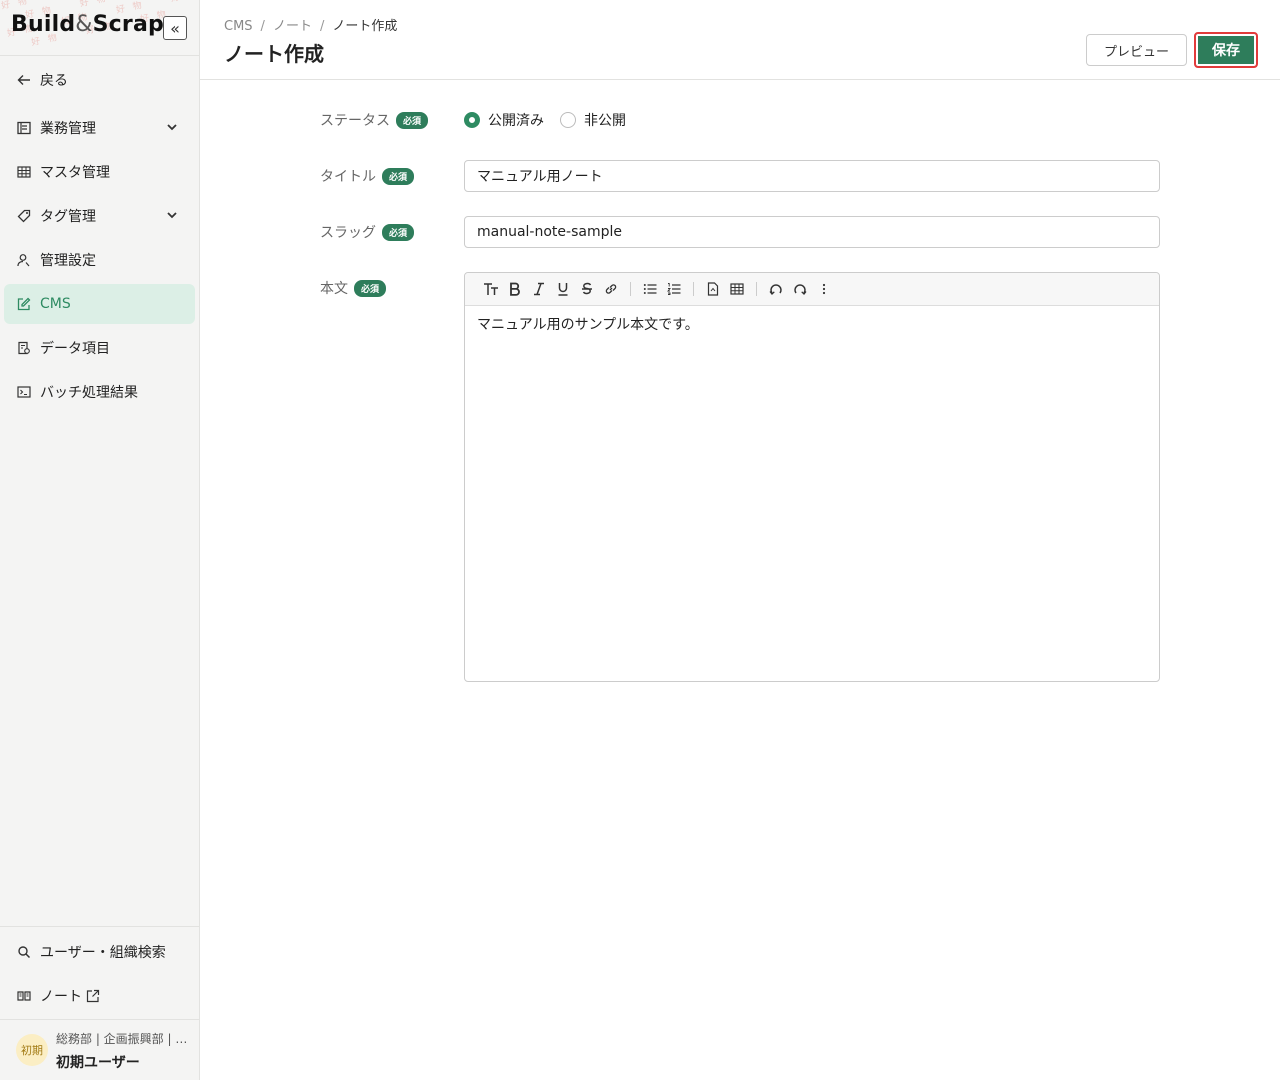 Image resolution: width=1280 pixels, height=1080 pixels. I want to click on status-radio-published-label: 公開済み, so click(516, 120).